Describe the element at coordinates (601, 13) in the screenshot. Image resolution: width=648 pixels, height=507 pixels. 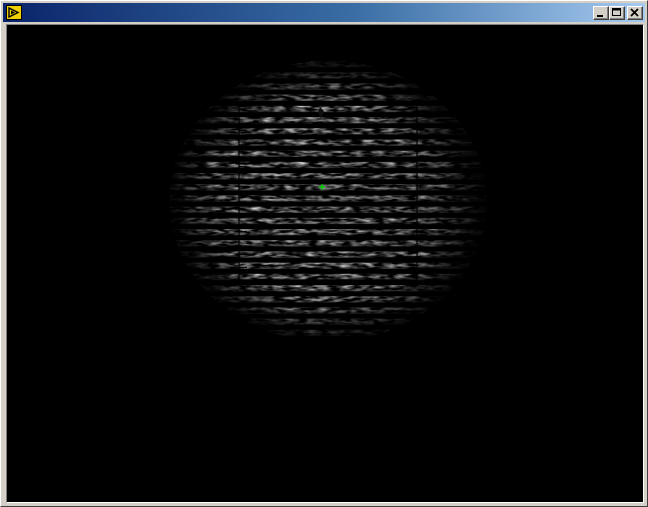
I see `minimize-button` at that location.